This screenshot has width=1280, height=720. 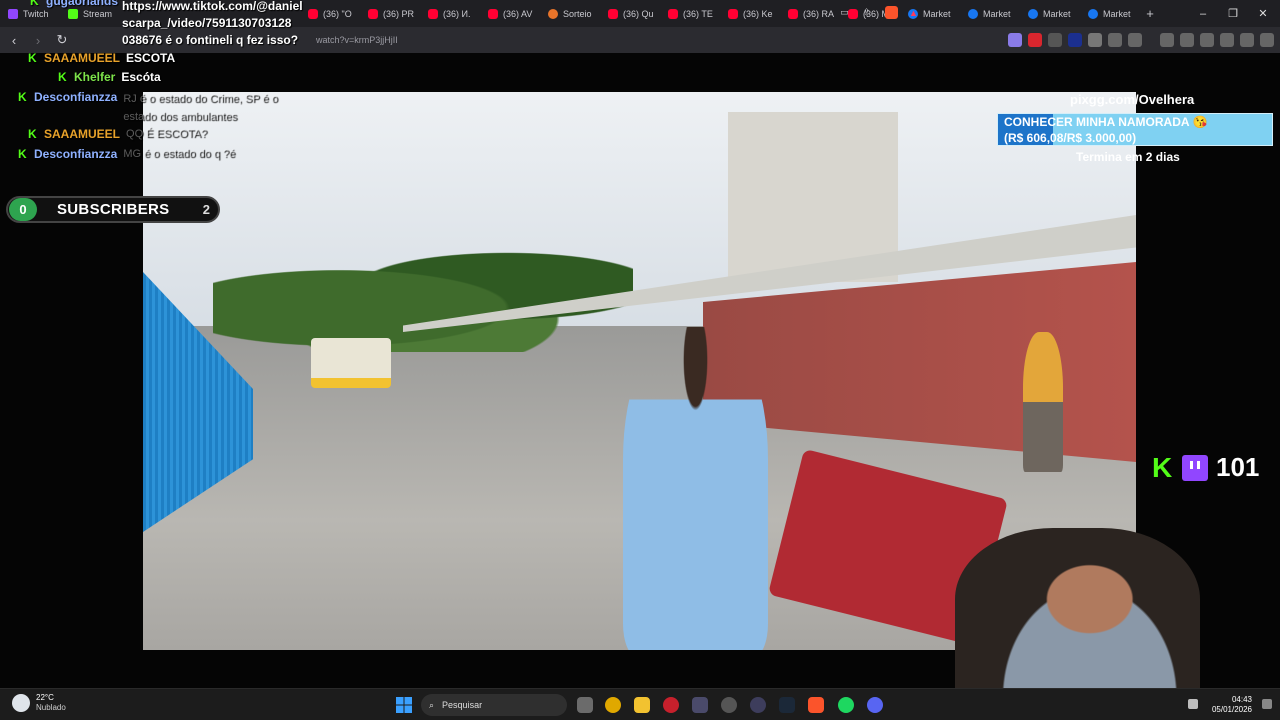 I want to click on cloud-icon, so click(x=21, y=703).